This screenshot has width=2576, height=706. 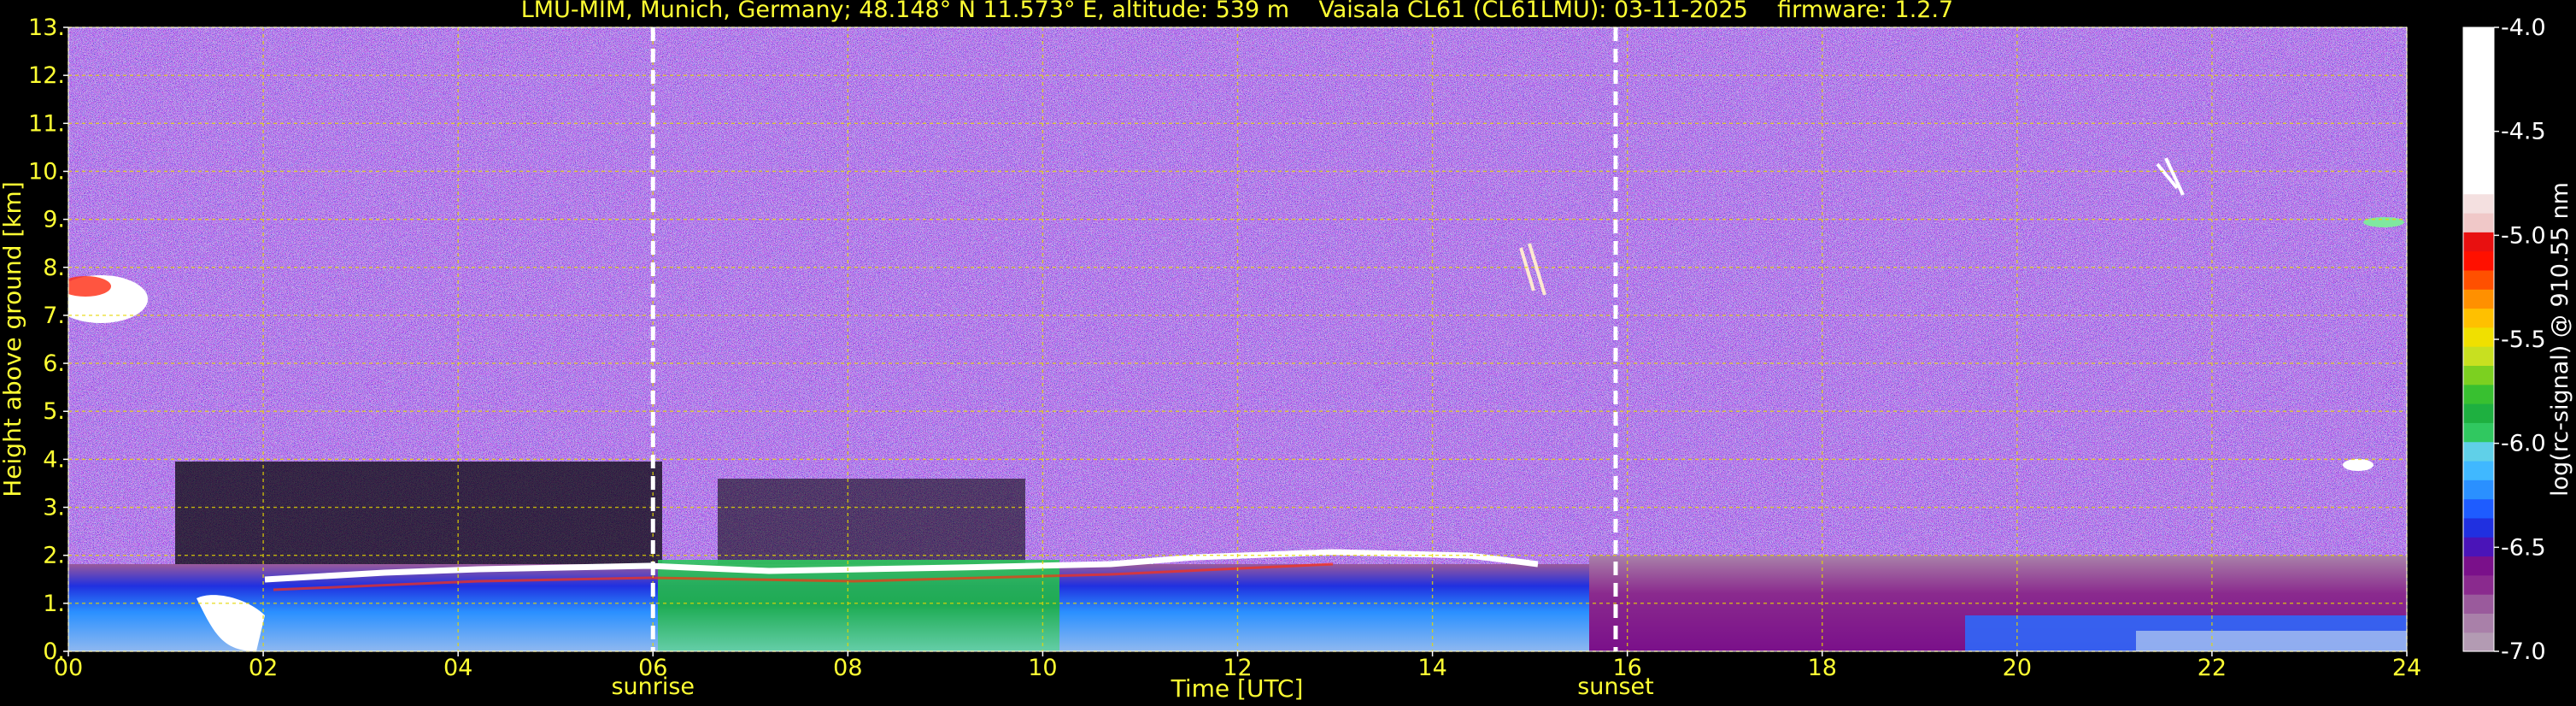 I want to click on x-tick-label: 02, so click(x=263, y=668).